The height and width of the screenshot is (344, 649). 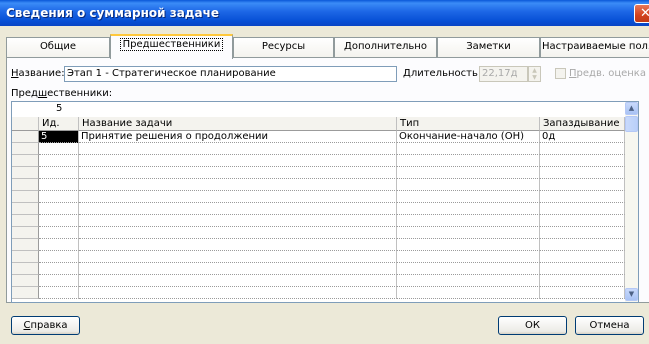 What do you see at coordinates (488, 47) in the screenshot?
I see `tab-notes: Заметки` at bounding box center [488, 47].